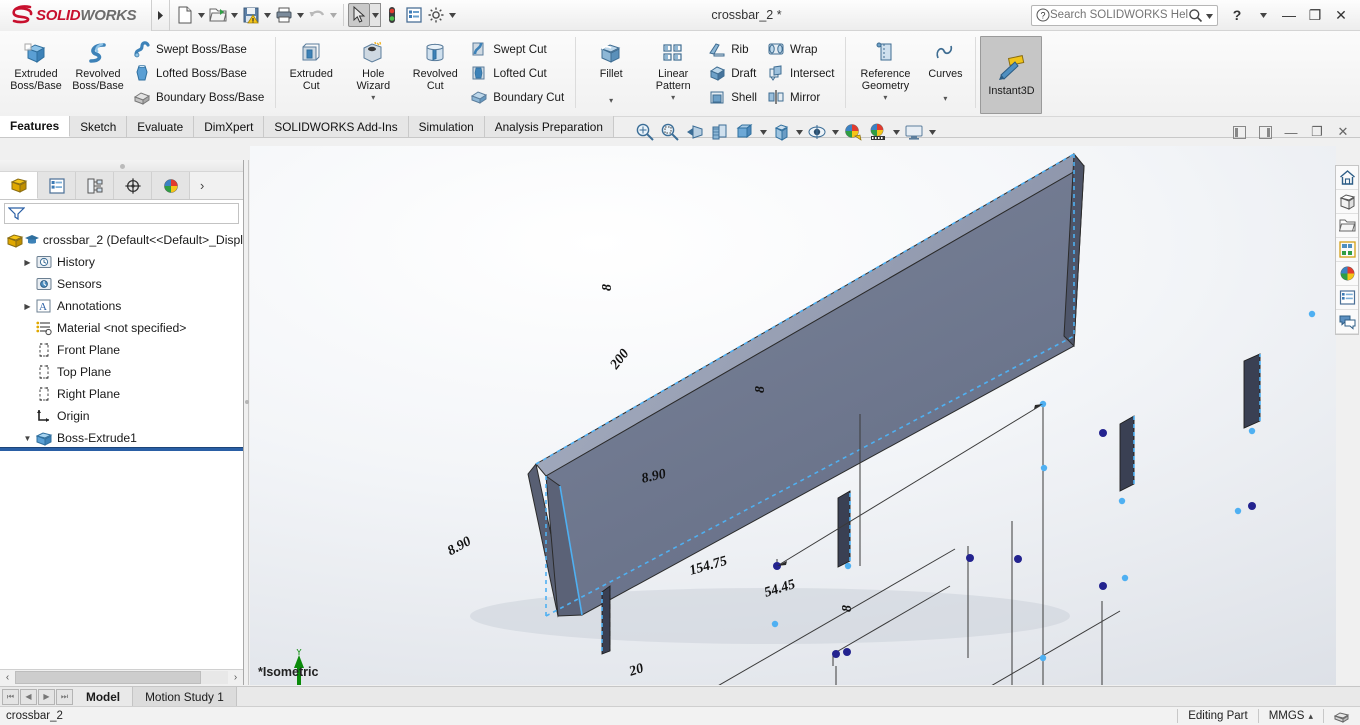 This screenshot has height=725, width=1360. Describe the element at coordinates (246, 422) in the screenshot. I see `panel-splitter` at that location.